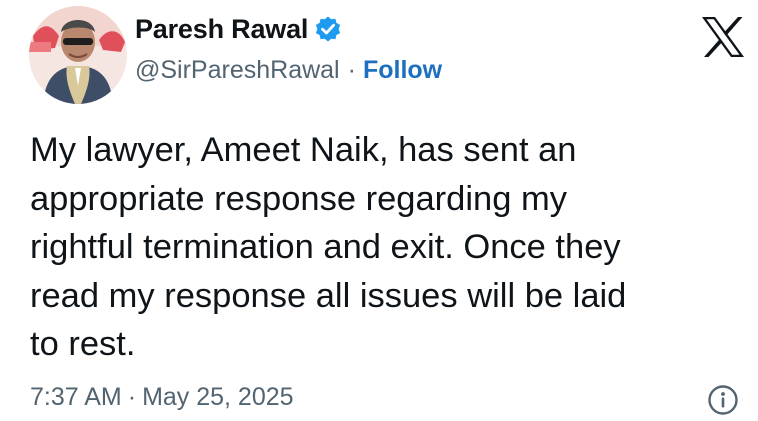 The height and width of the screenshot is (421, 758). What do you see at coordinates (328, 295) in the screenshot?
I see `tweet-line: read my response all issues will be laid` at bounding box center [328, 295].